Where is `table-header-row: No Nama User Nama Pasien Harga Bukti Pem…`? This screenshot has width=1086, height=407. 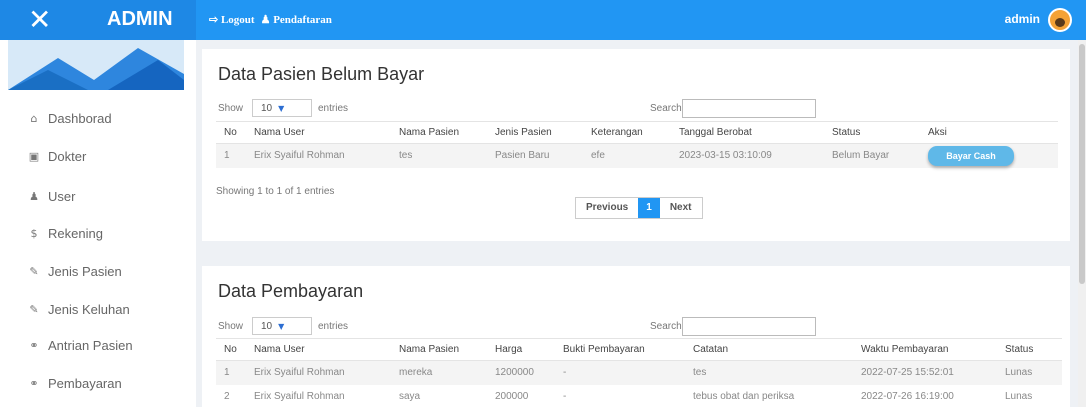 table-header-row: No Nama User Nama Pasien Harga Bukti Pem… is located at coordinates (639, 349).